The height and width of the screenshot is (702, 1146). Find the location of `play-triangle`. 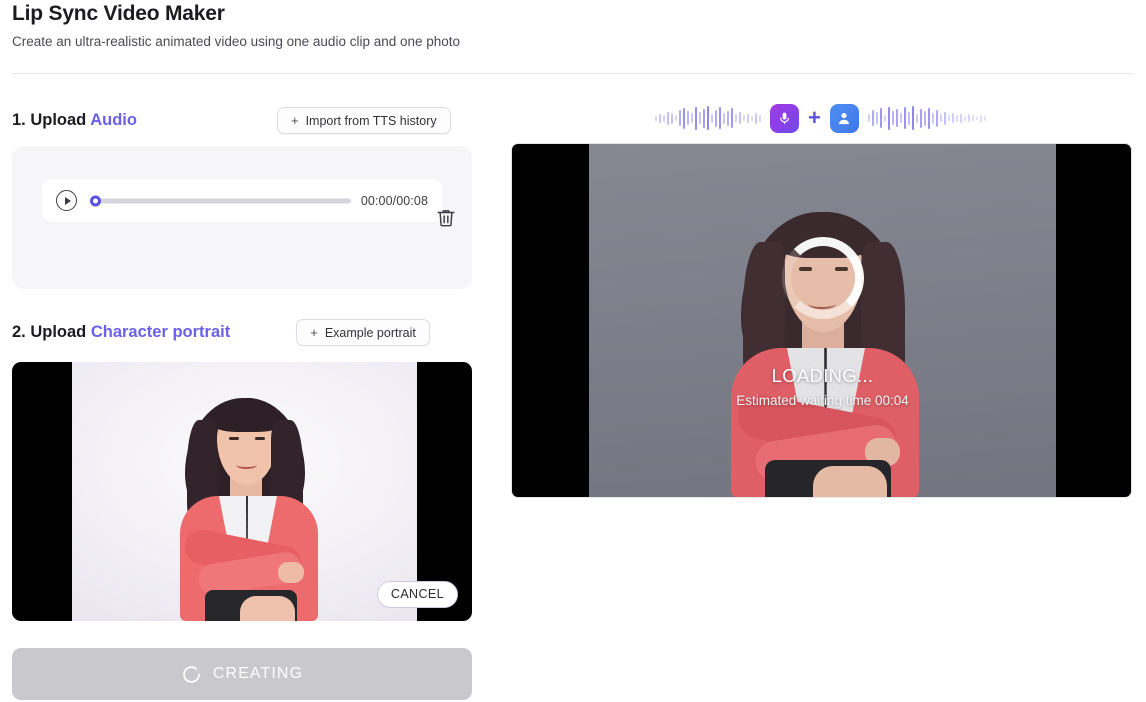

play-triangle is located at coordinates (67, 200).